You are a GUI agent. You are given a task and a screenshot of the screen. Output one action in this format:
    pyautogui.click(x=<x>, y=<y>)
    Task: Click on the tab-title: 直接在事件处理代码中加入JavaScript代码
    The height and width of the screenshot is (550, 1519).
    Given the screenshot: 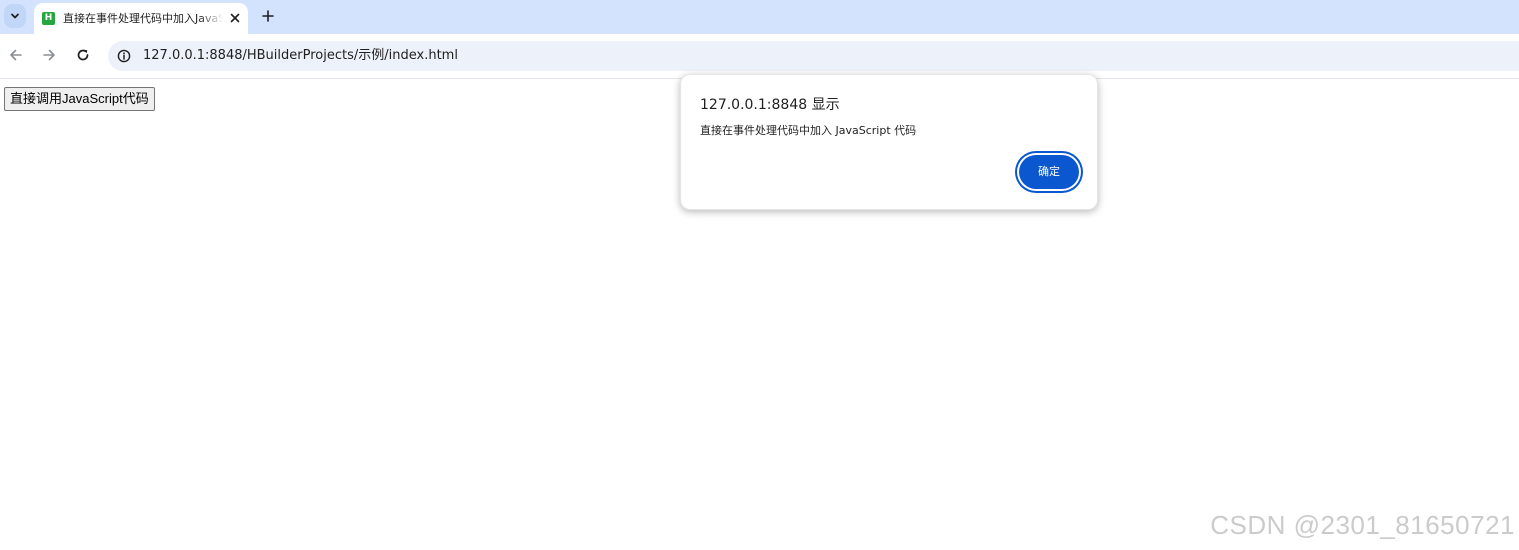 What is the action you would take?
    pyautogui.click(x=143, y=18)
    